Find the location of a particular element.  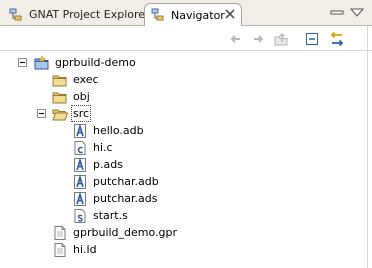

tree-item-label: hello.adb is located at coordinates (118, 130).